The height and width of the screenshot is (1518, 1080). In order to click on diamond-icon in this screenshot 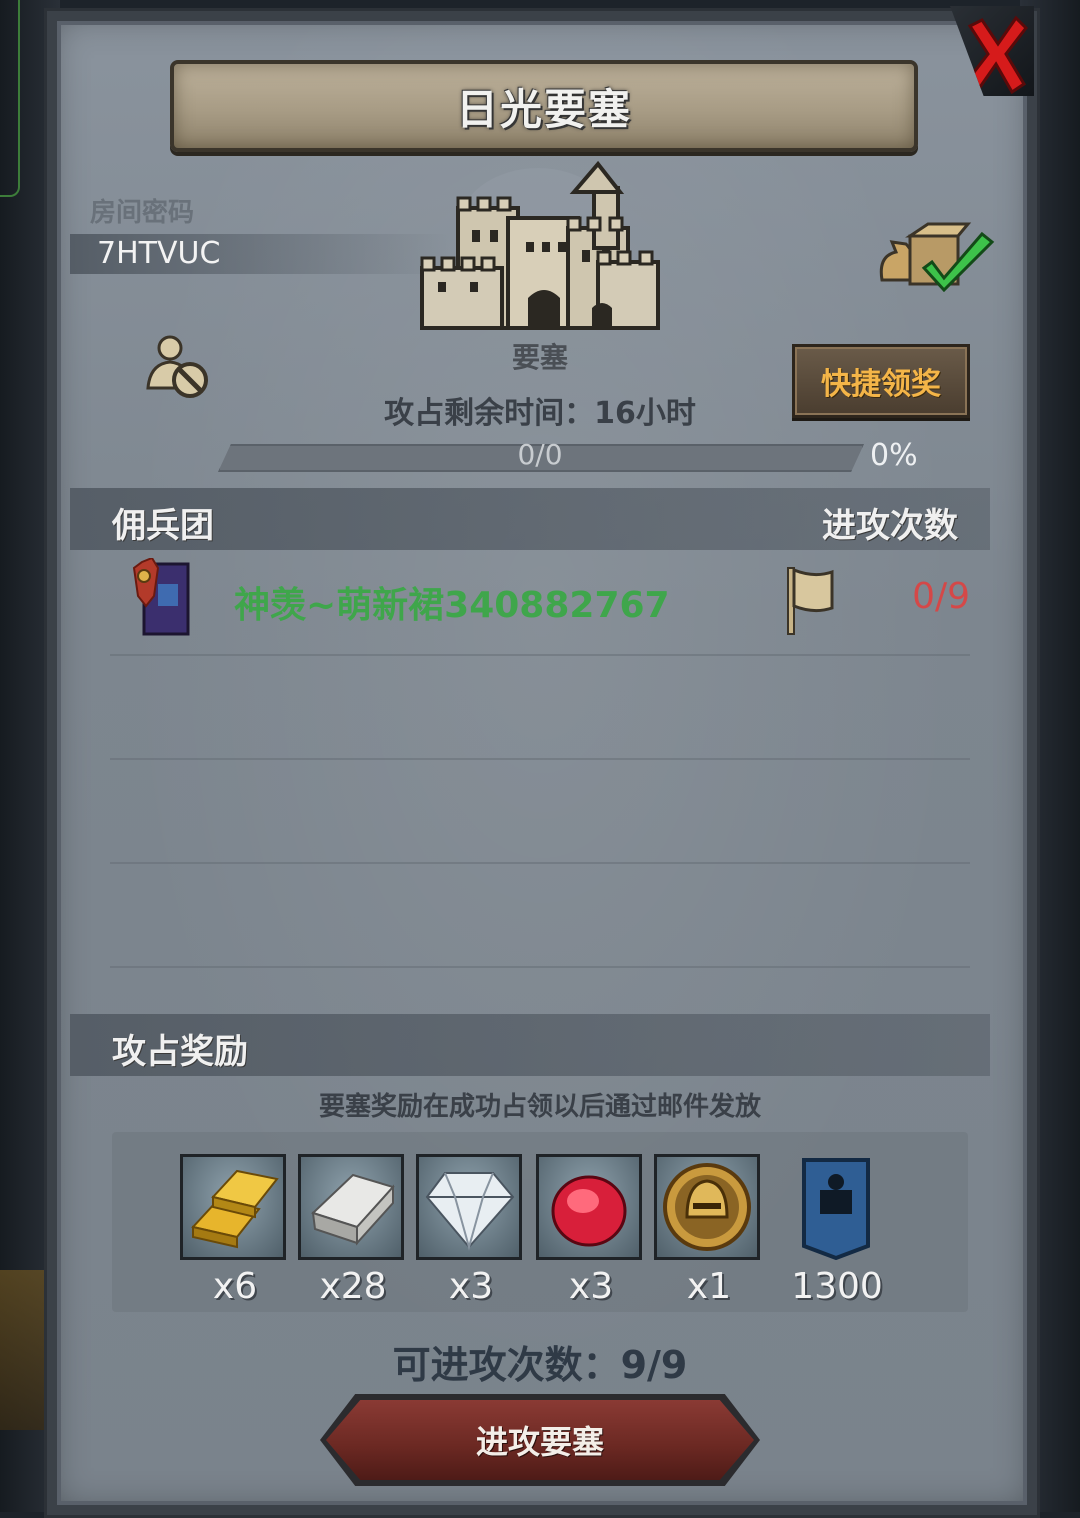, I will do `click(470, 1211)`.